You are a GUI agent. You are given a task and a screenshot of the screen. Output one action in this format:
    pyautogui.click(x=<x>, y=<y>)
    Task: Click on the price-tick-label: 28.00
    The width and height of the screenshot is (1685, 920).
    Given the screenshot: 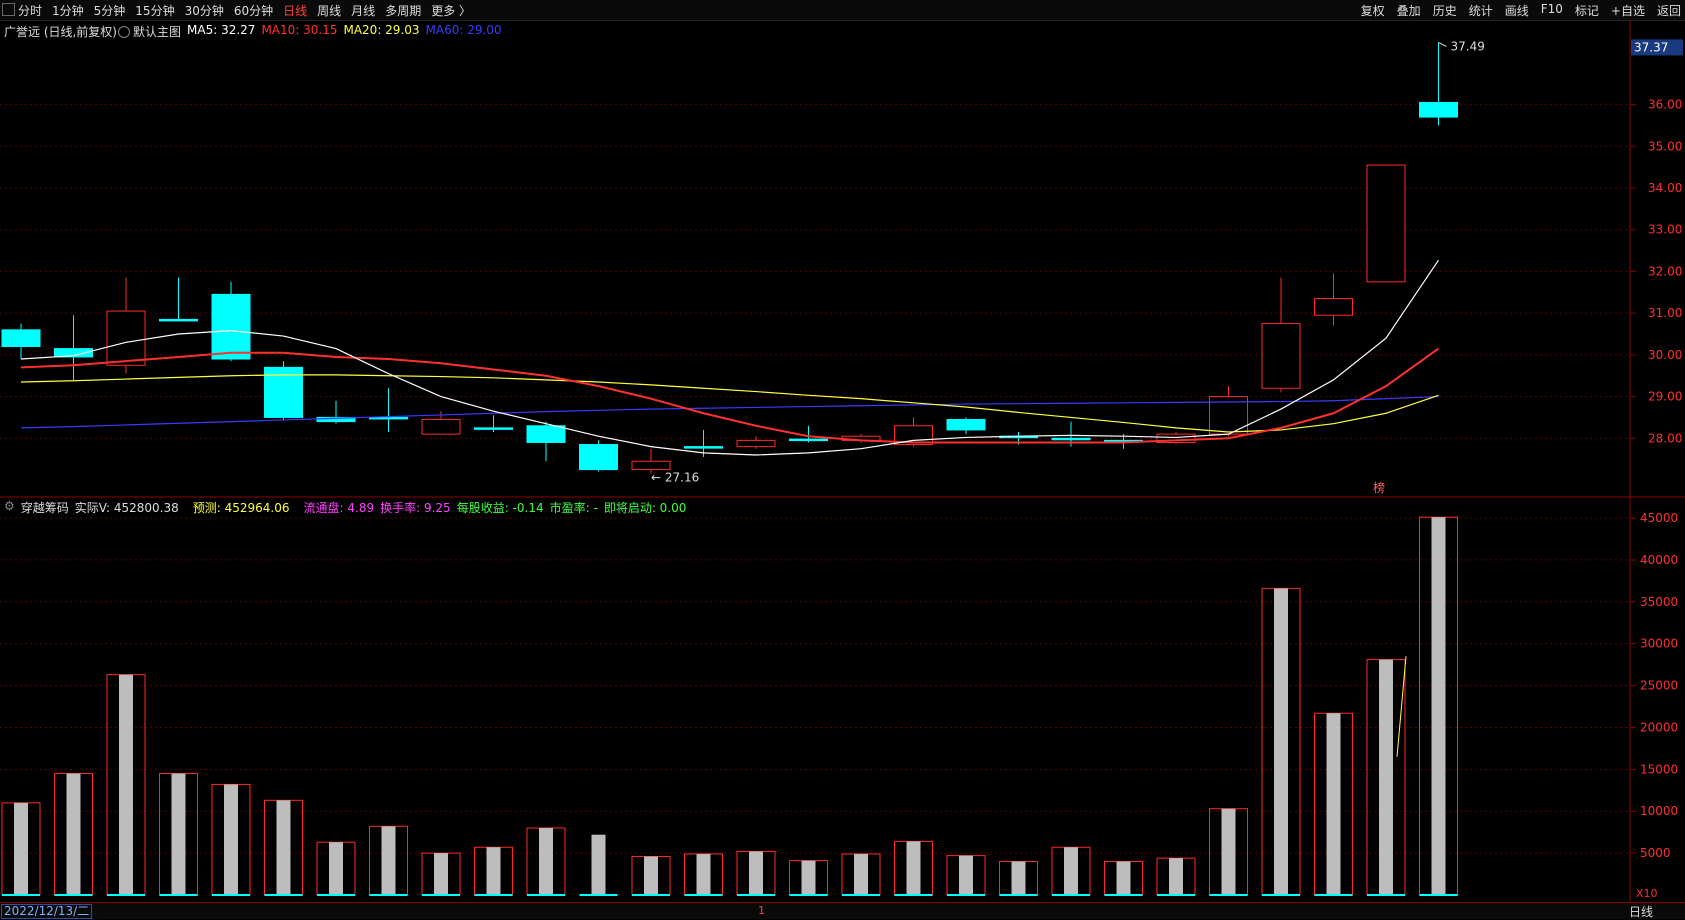 What is the action you would take?
    pyautogui.click(x=1665, y=438)
    